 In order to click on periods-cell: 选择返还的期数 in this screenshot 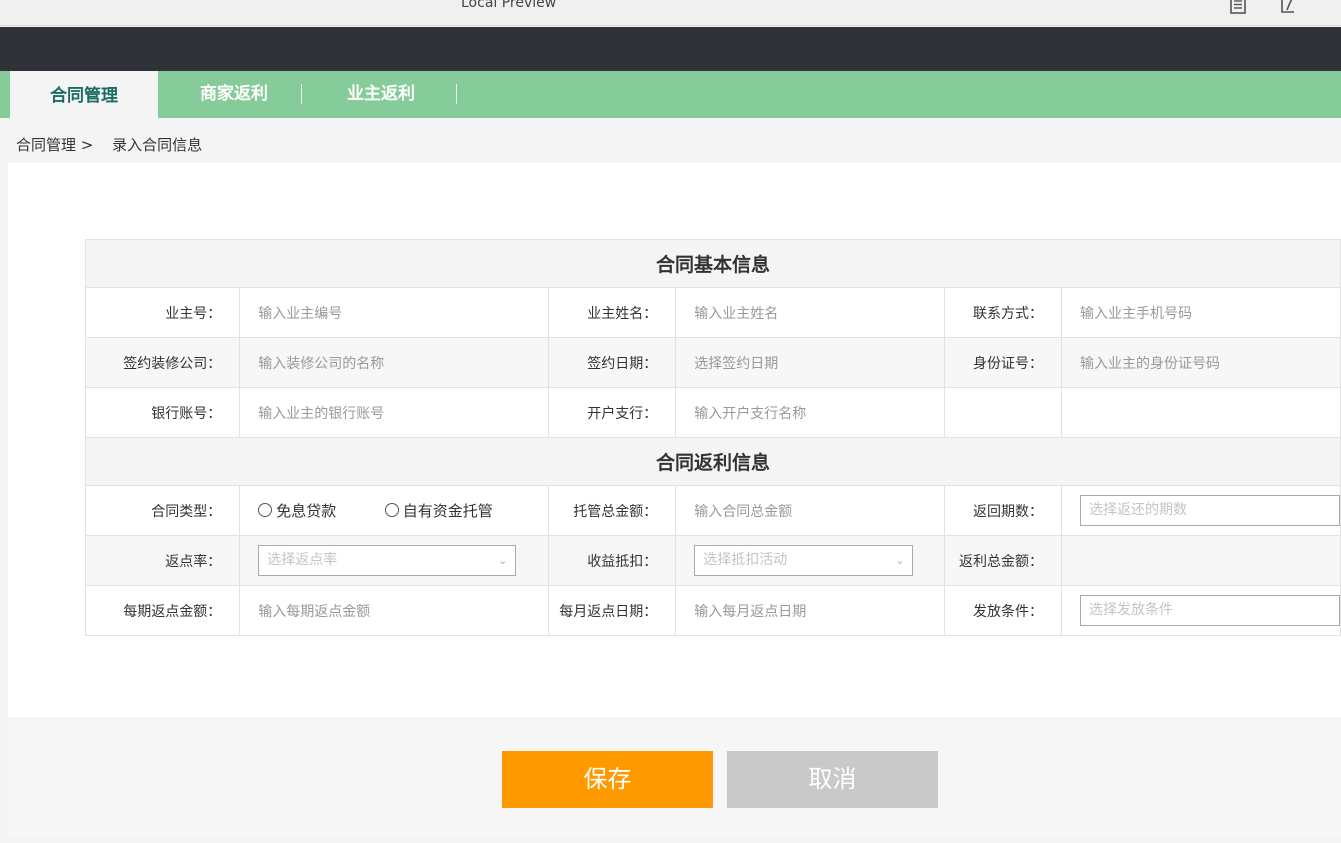, I will do `click(1200, 510)`.